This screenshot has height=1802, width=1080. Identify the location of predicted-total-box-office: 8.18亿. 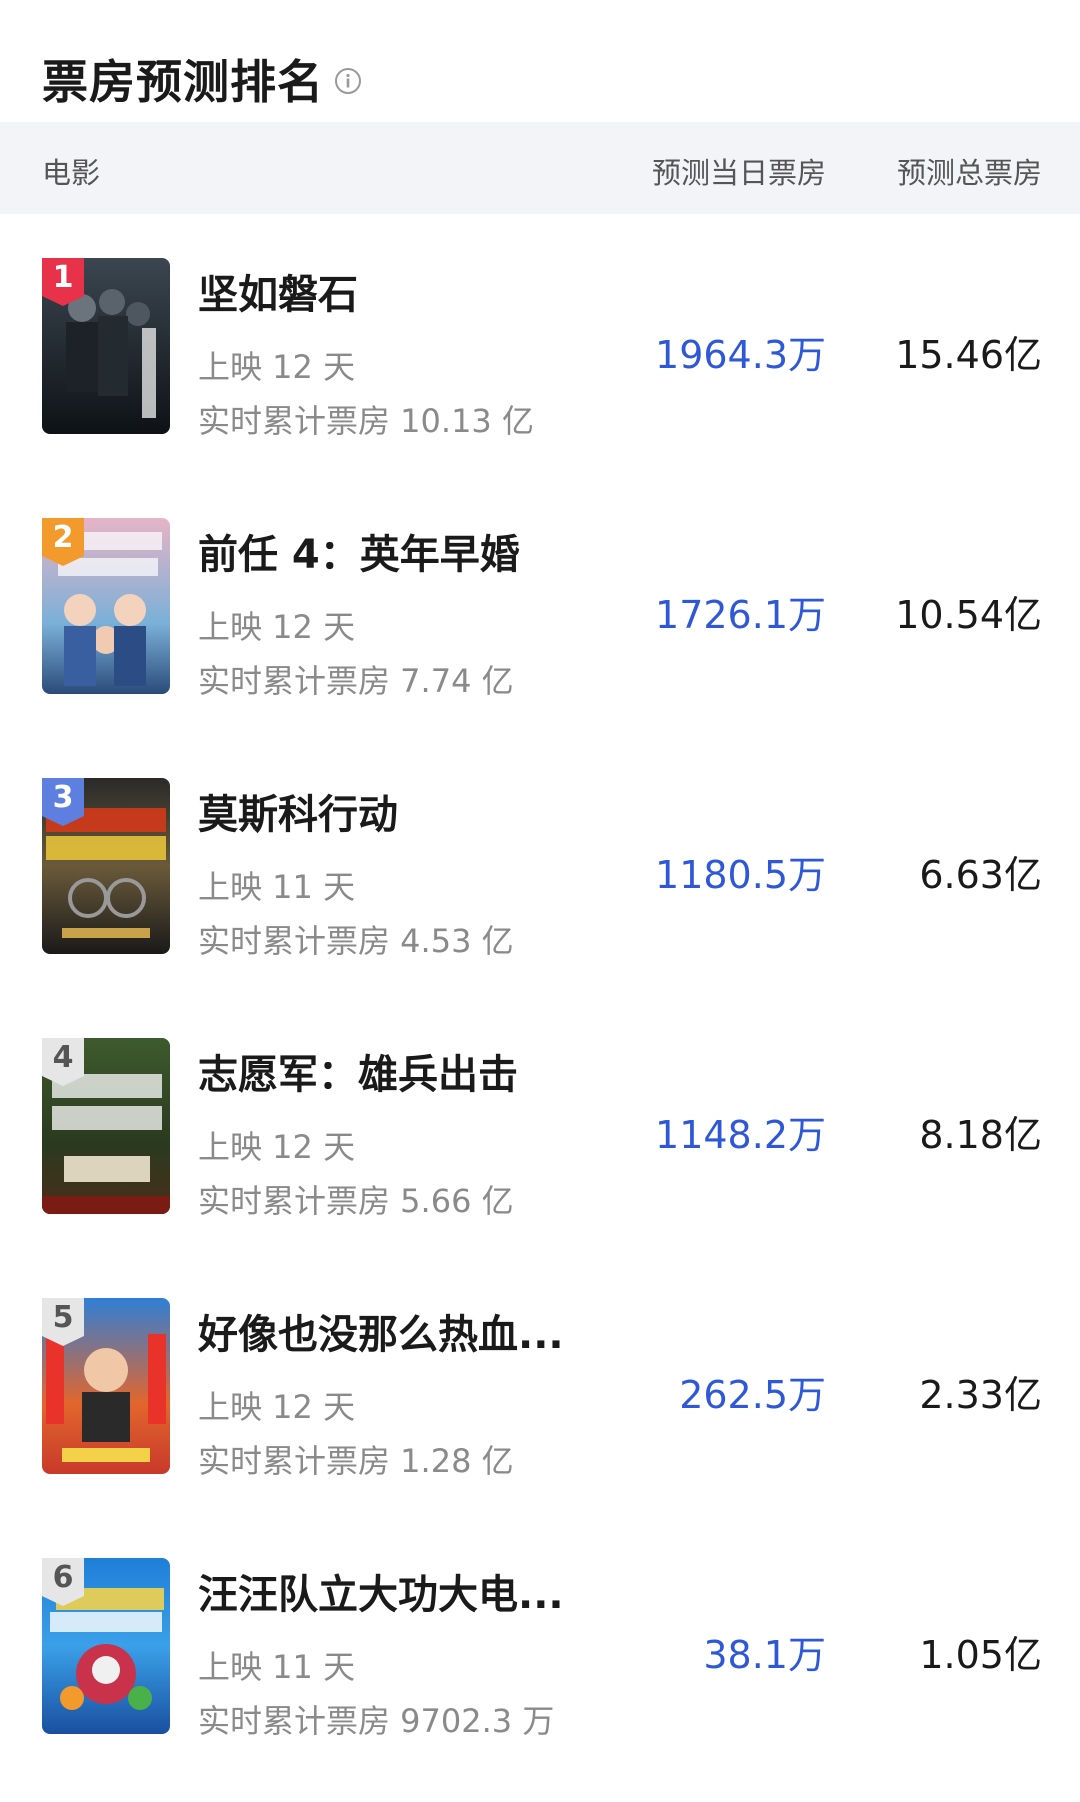
(980, 1135).